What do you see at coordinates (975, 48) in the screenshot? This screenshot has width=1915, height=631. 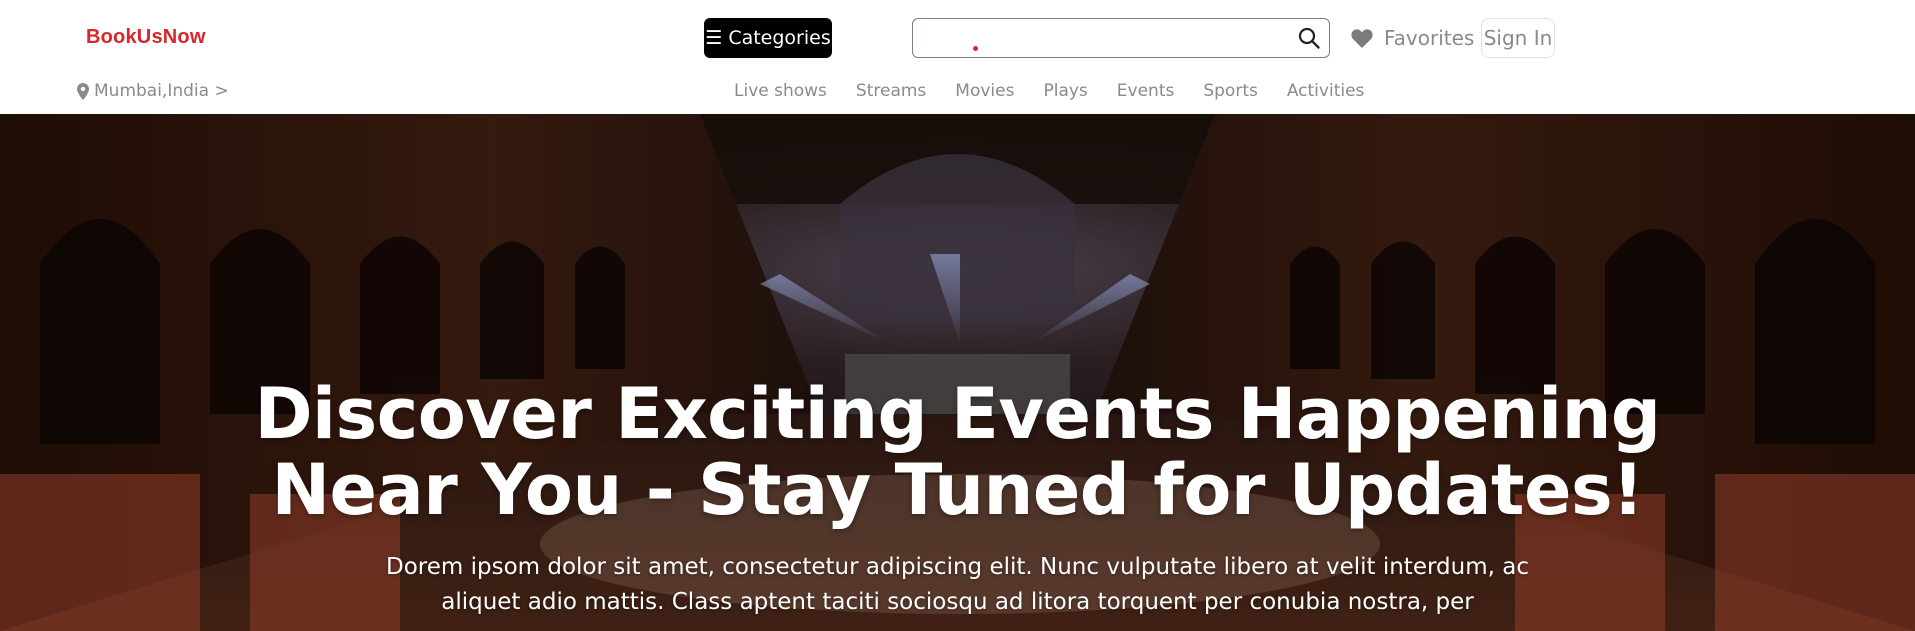 I see `red-dot-marker` at bounding box center [975, 48].